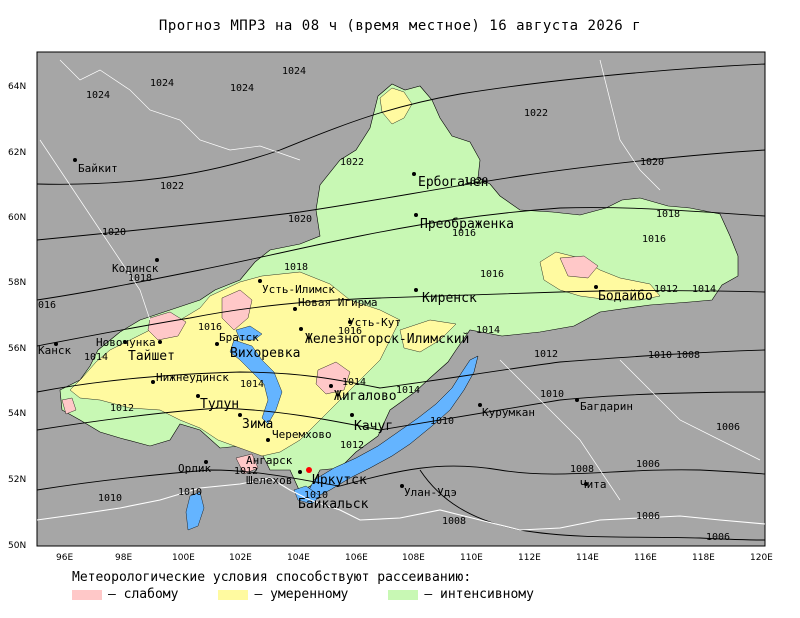 This screenshot has width=800, height=618. I want to click on city-label-cheremkhovo: Черемхово, so click(302, 434).